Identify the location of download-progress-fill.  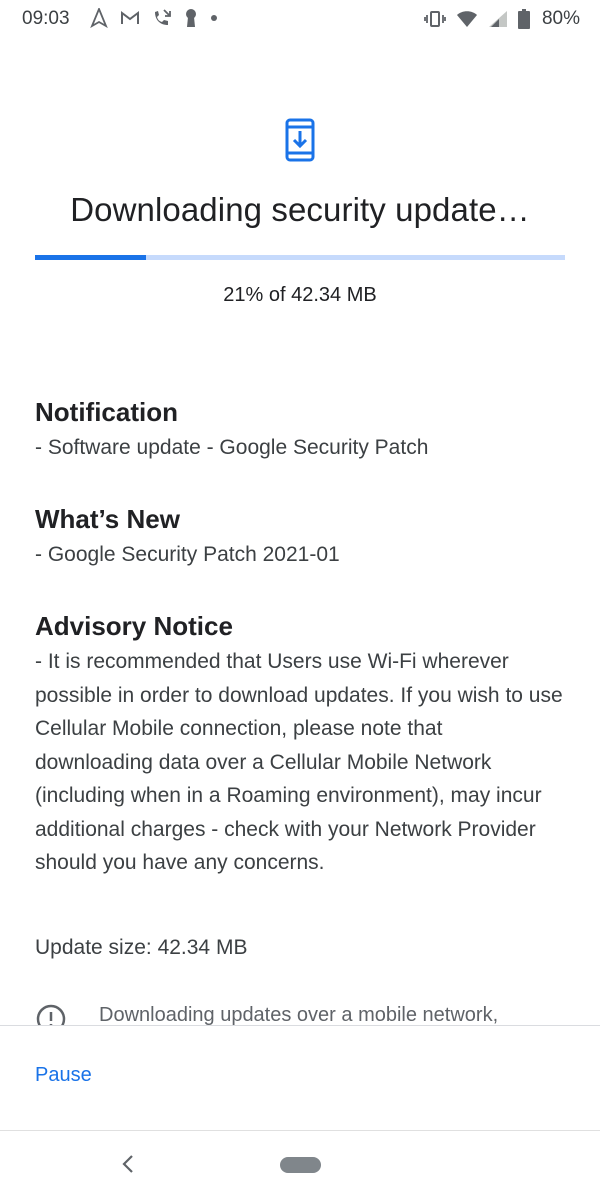
(91, 257).